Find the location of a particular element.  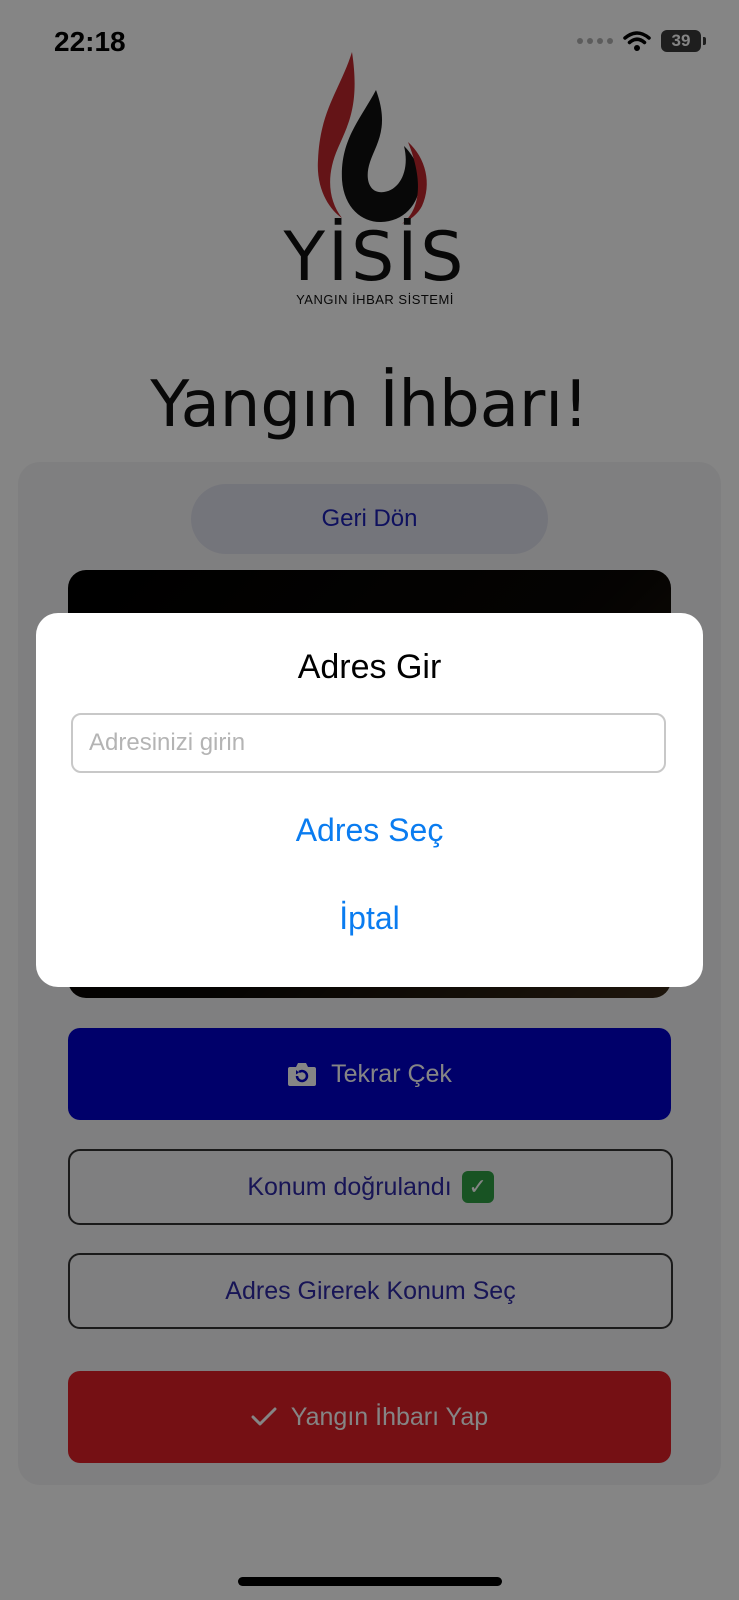

cancel-button: İptal is located at coordinates (369, 918).